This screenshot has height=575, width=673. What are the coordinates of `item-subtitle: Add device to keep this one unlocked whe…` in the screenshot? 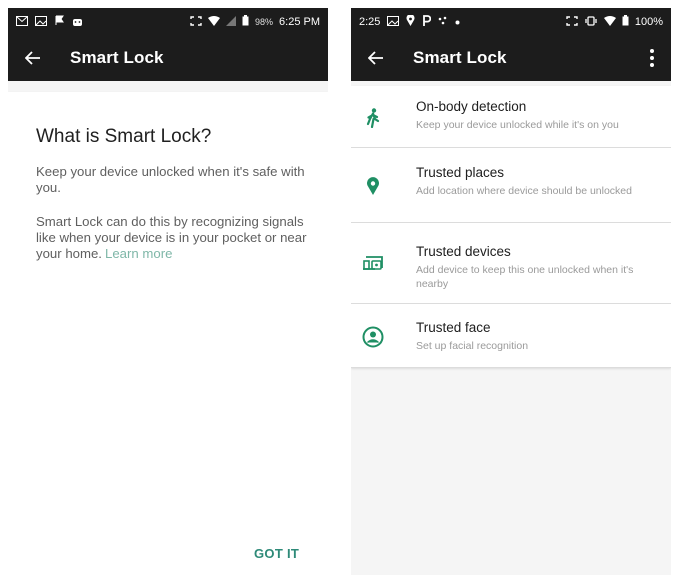 It's located at (525, 277).